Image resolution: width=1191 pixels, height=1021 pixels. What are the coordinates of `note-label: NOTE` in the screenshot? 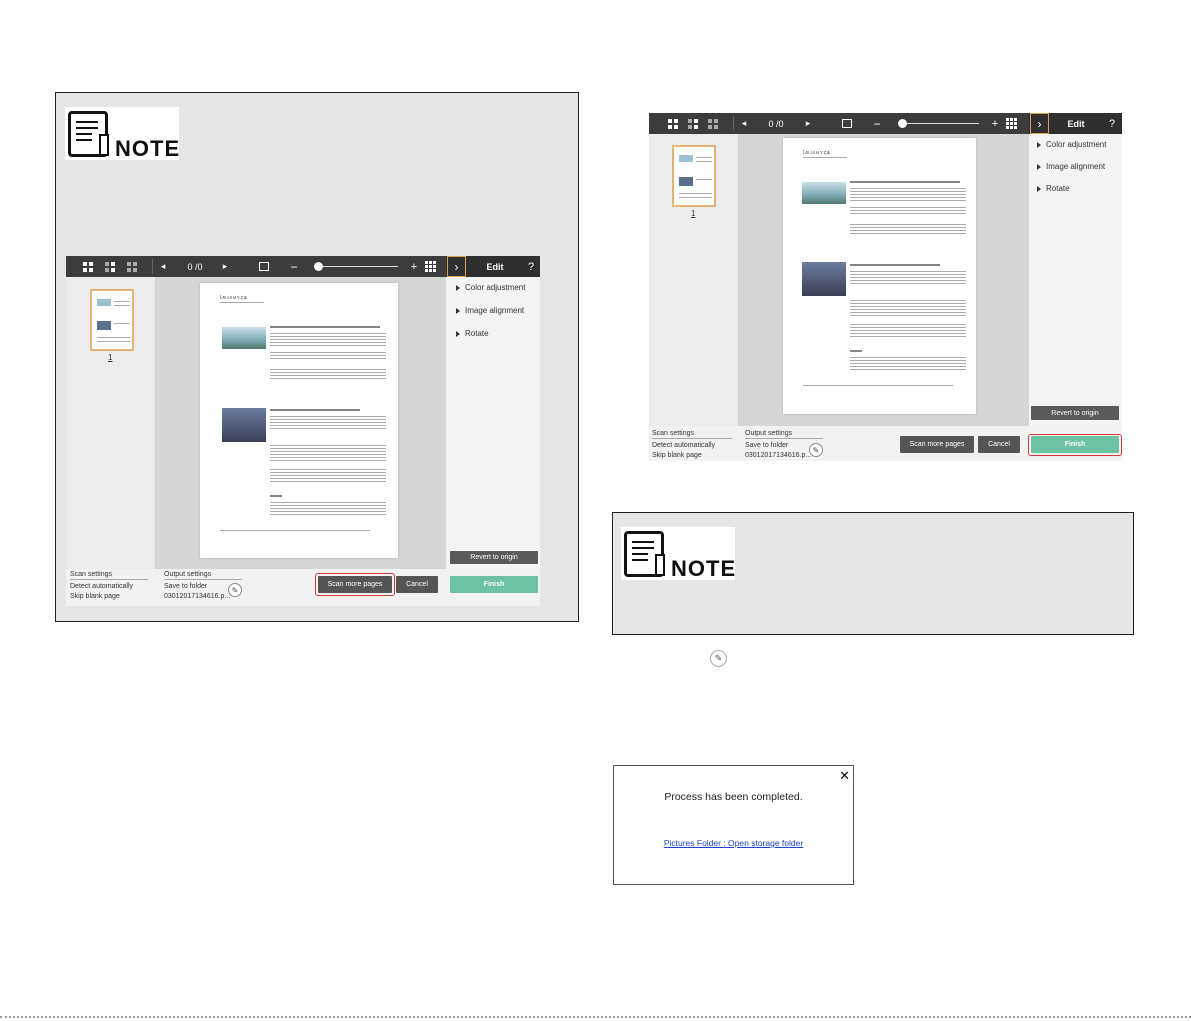 It's located at (704, 568).